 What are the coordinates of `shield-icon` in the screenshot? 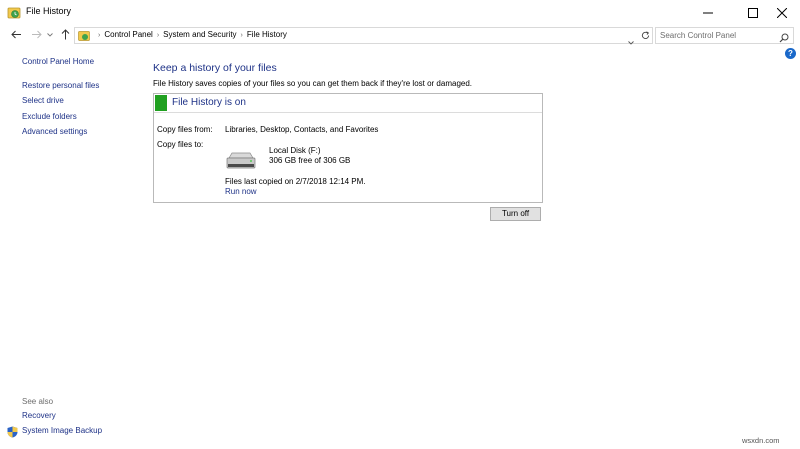 It's located at (12, 431).